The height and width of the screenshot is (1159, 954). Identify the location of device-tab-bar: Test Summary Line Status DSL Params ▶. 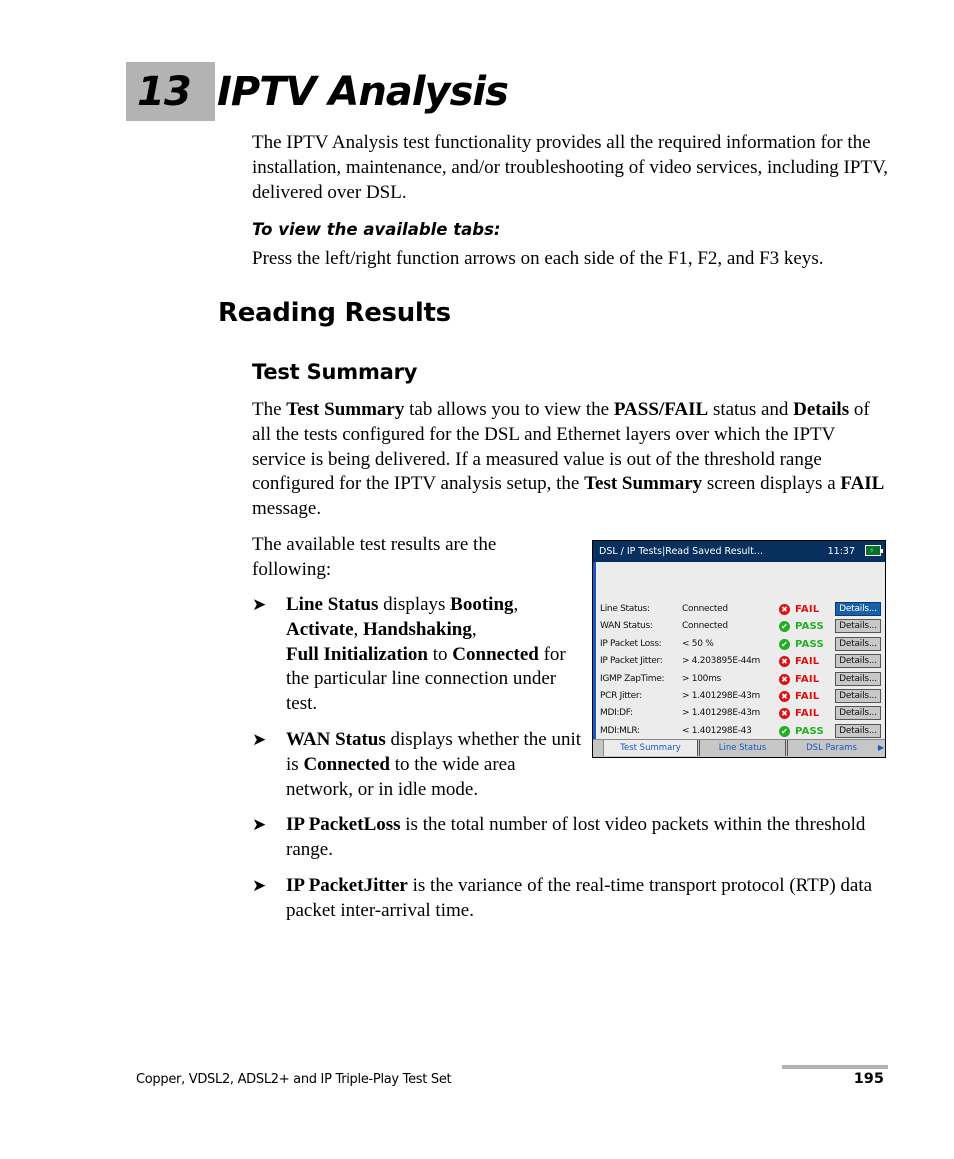
(739, 748).